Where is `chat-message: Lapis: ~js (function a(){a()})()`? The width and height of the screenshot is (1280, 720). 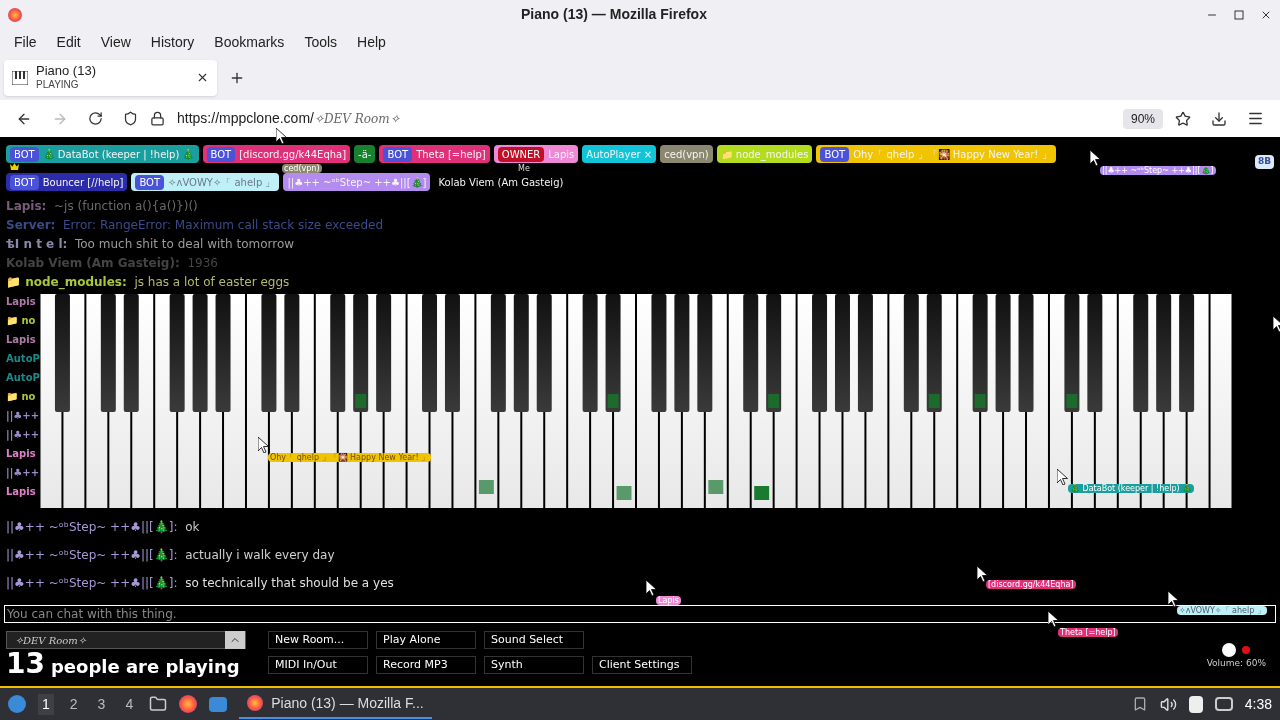 chat-message: Lapis: ~js (function a(){a()})() is located at coordinates (102, 206).